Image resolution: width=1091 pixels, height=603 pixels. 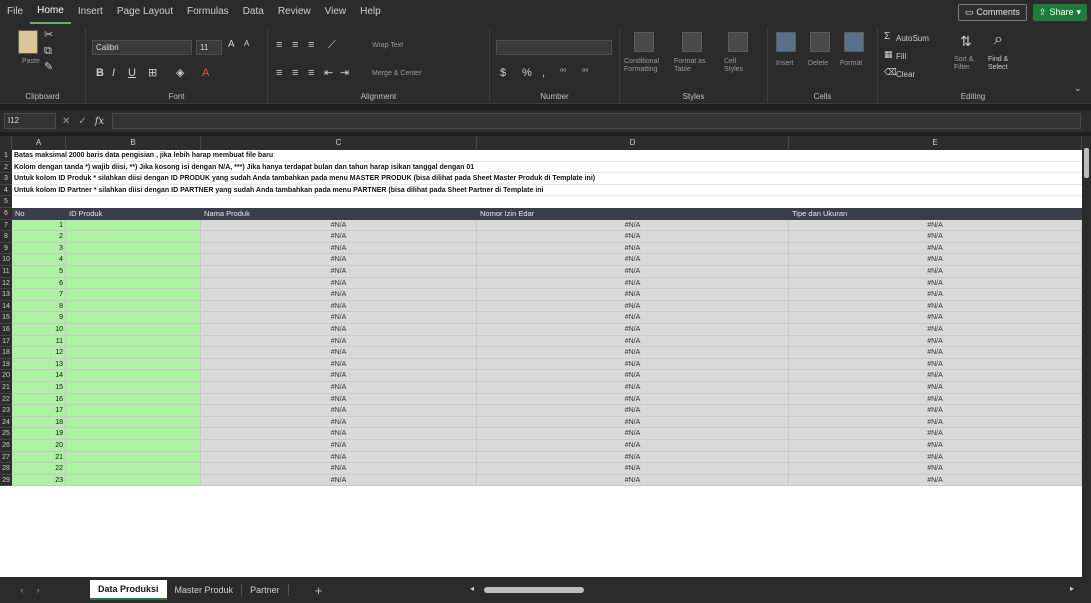 What do you see at coordinates (39, 283) in the screenshot?
I see `cell-no: 6` at bounding box center [39, 283].